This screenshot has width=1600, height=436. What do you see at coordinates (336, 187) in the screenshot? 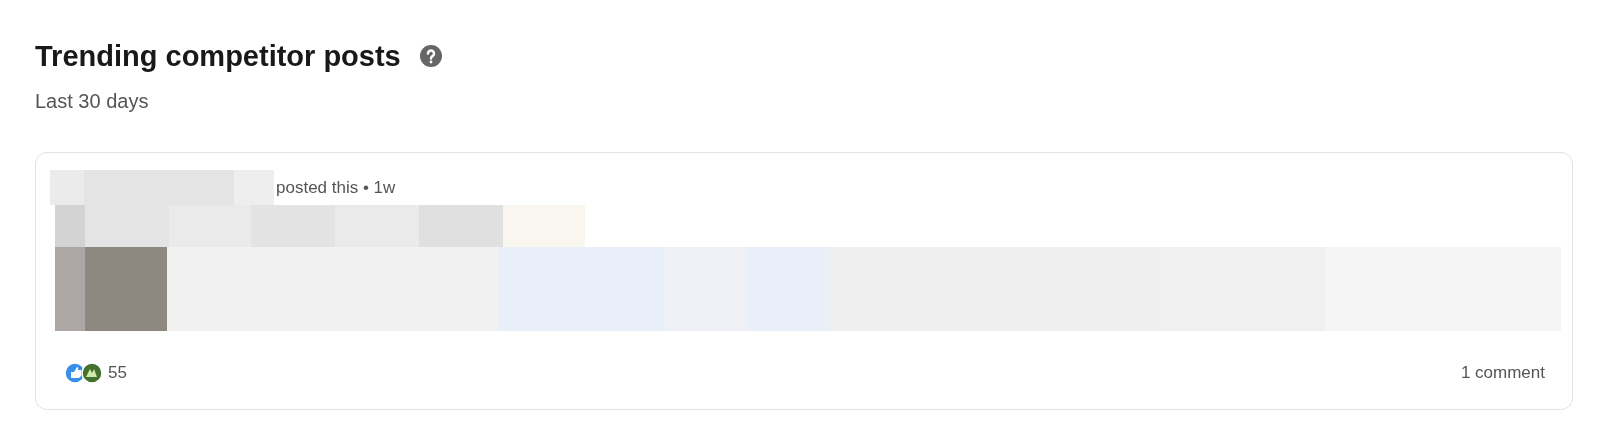
I see `post-byline: posted this • 1w` at bounding box center [336, 187].